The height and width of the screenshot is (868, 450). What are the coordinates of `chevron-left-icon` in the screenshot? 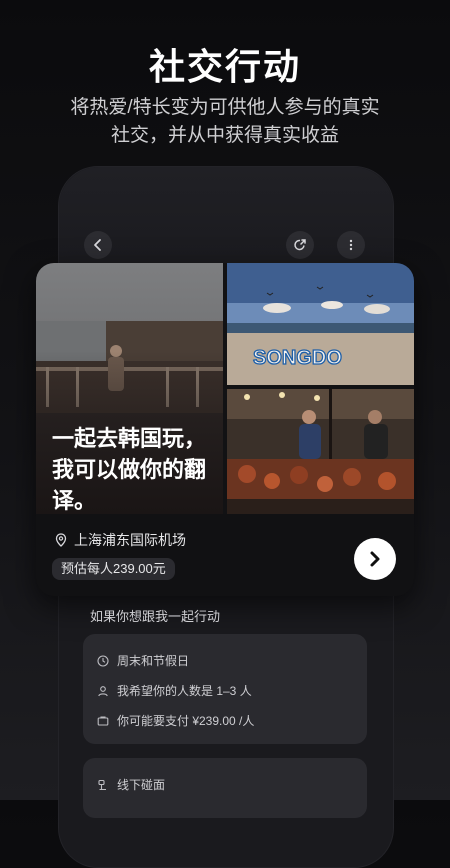 It's located at (97, 245).